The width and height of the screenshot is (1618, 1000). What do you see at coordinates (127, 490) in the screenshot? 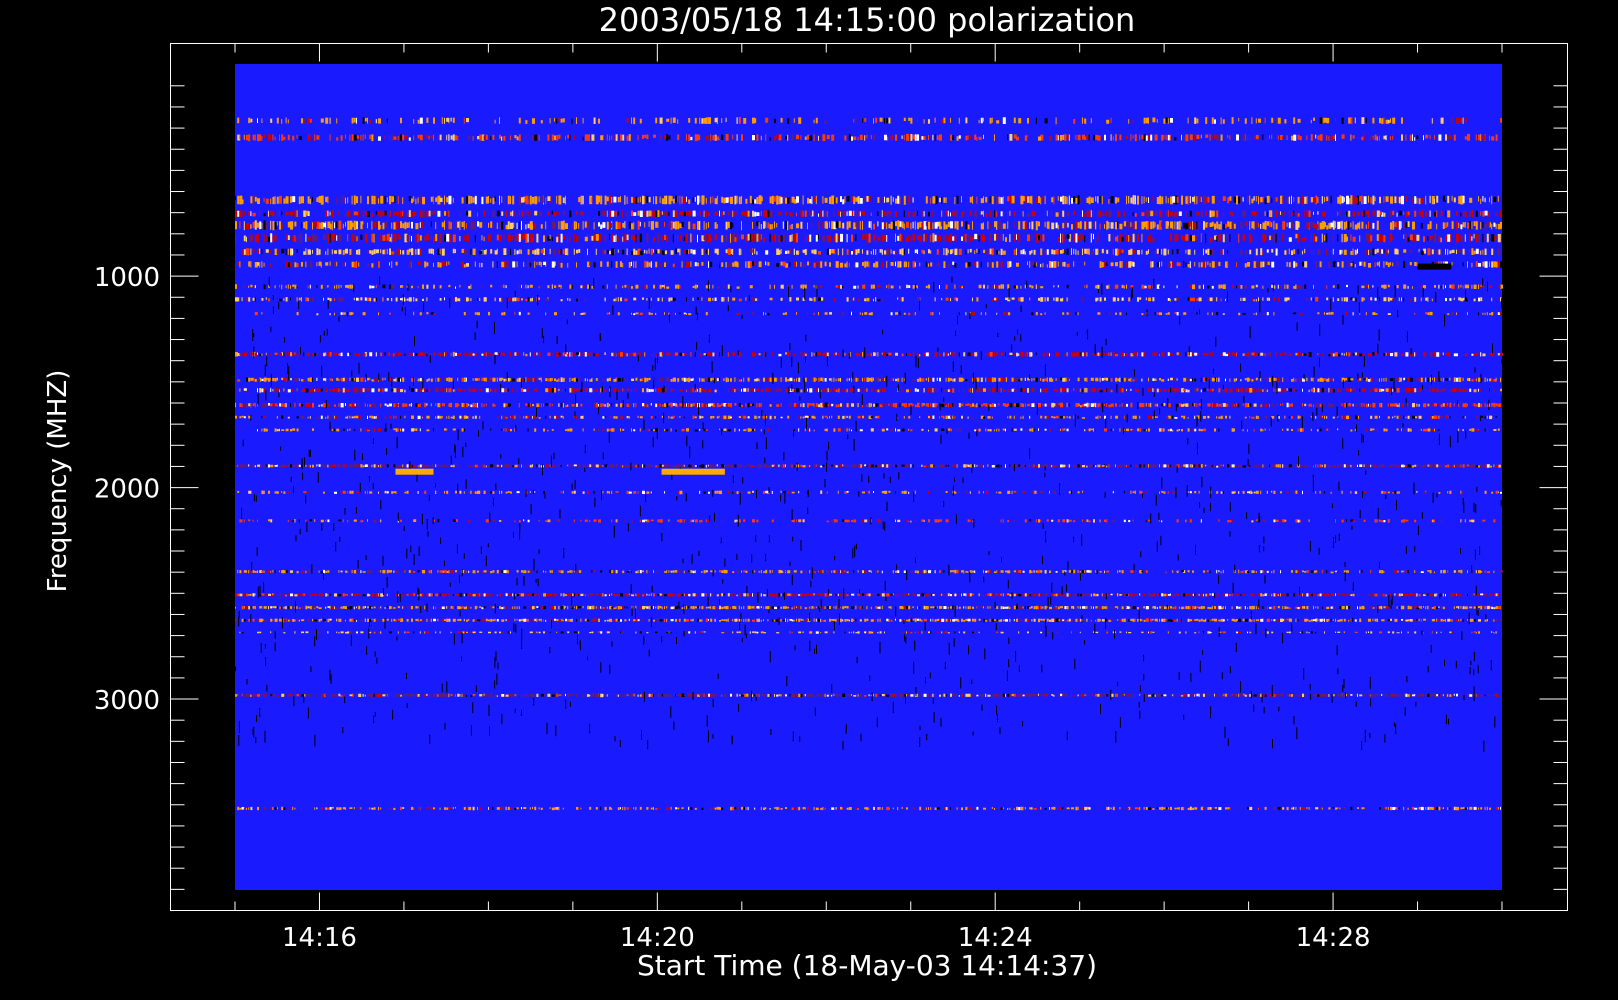
I see `y-tick-label: 2000` at bounding box center [127, 490].